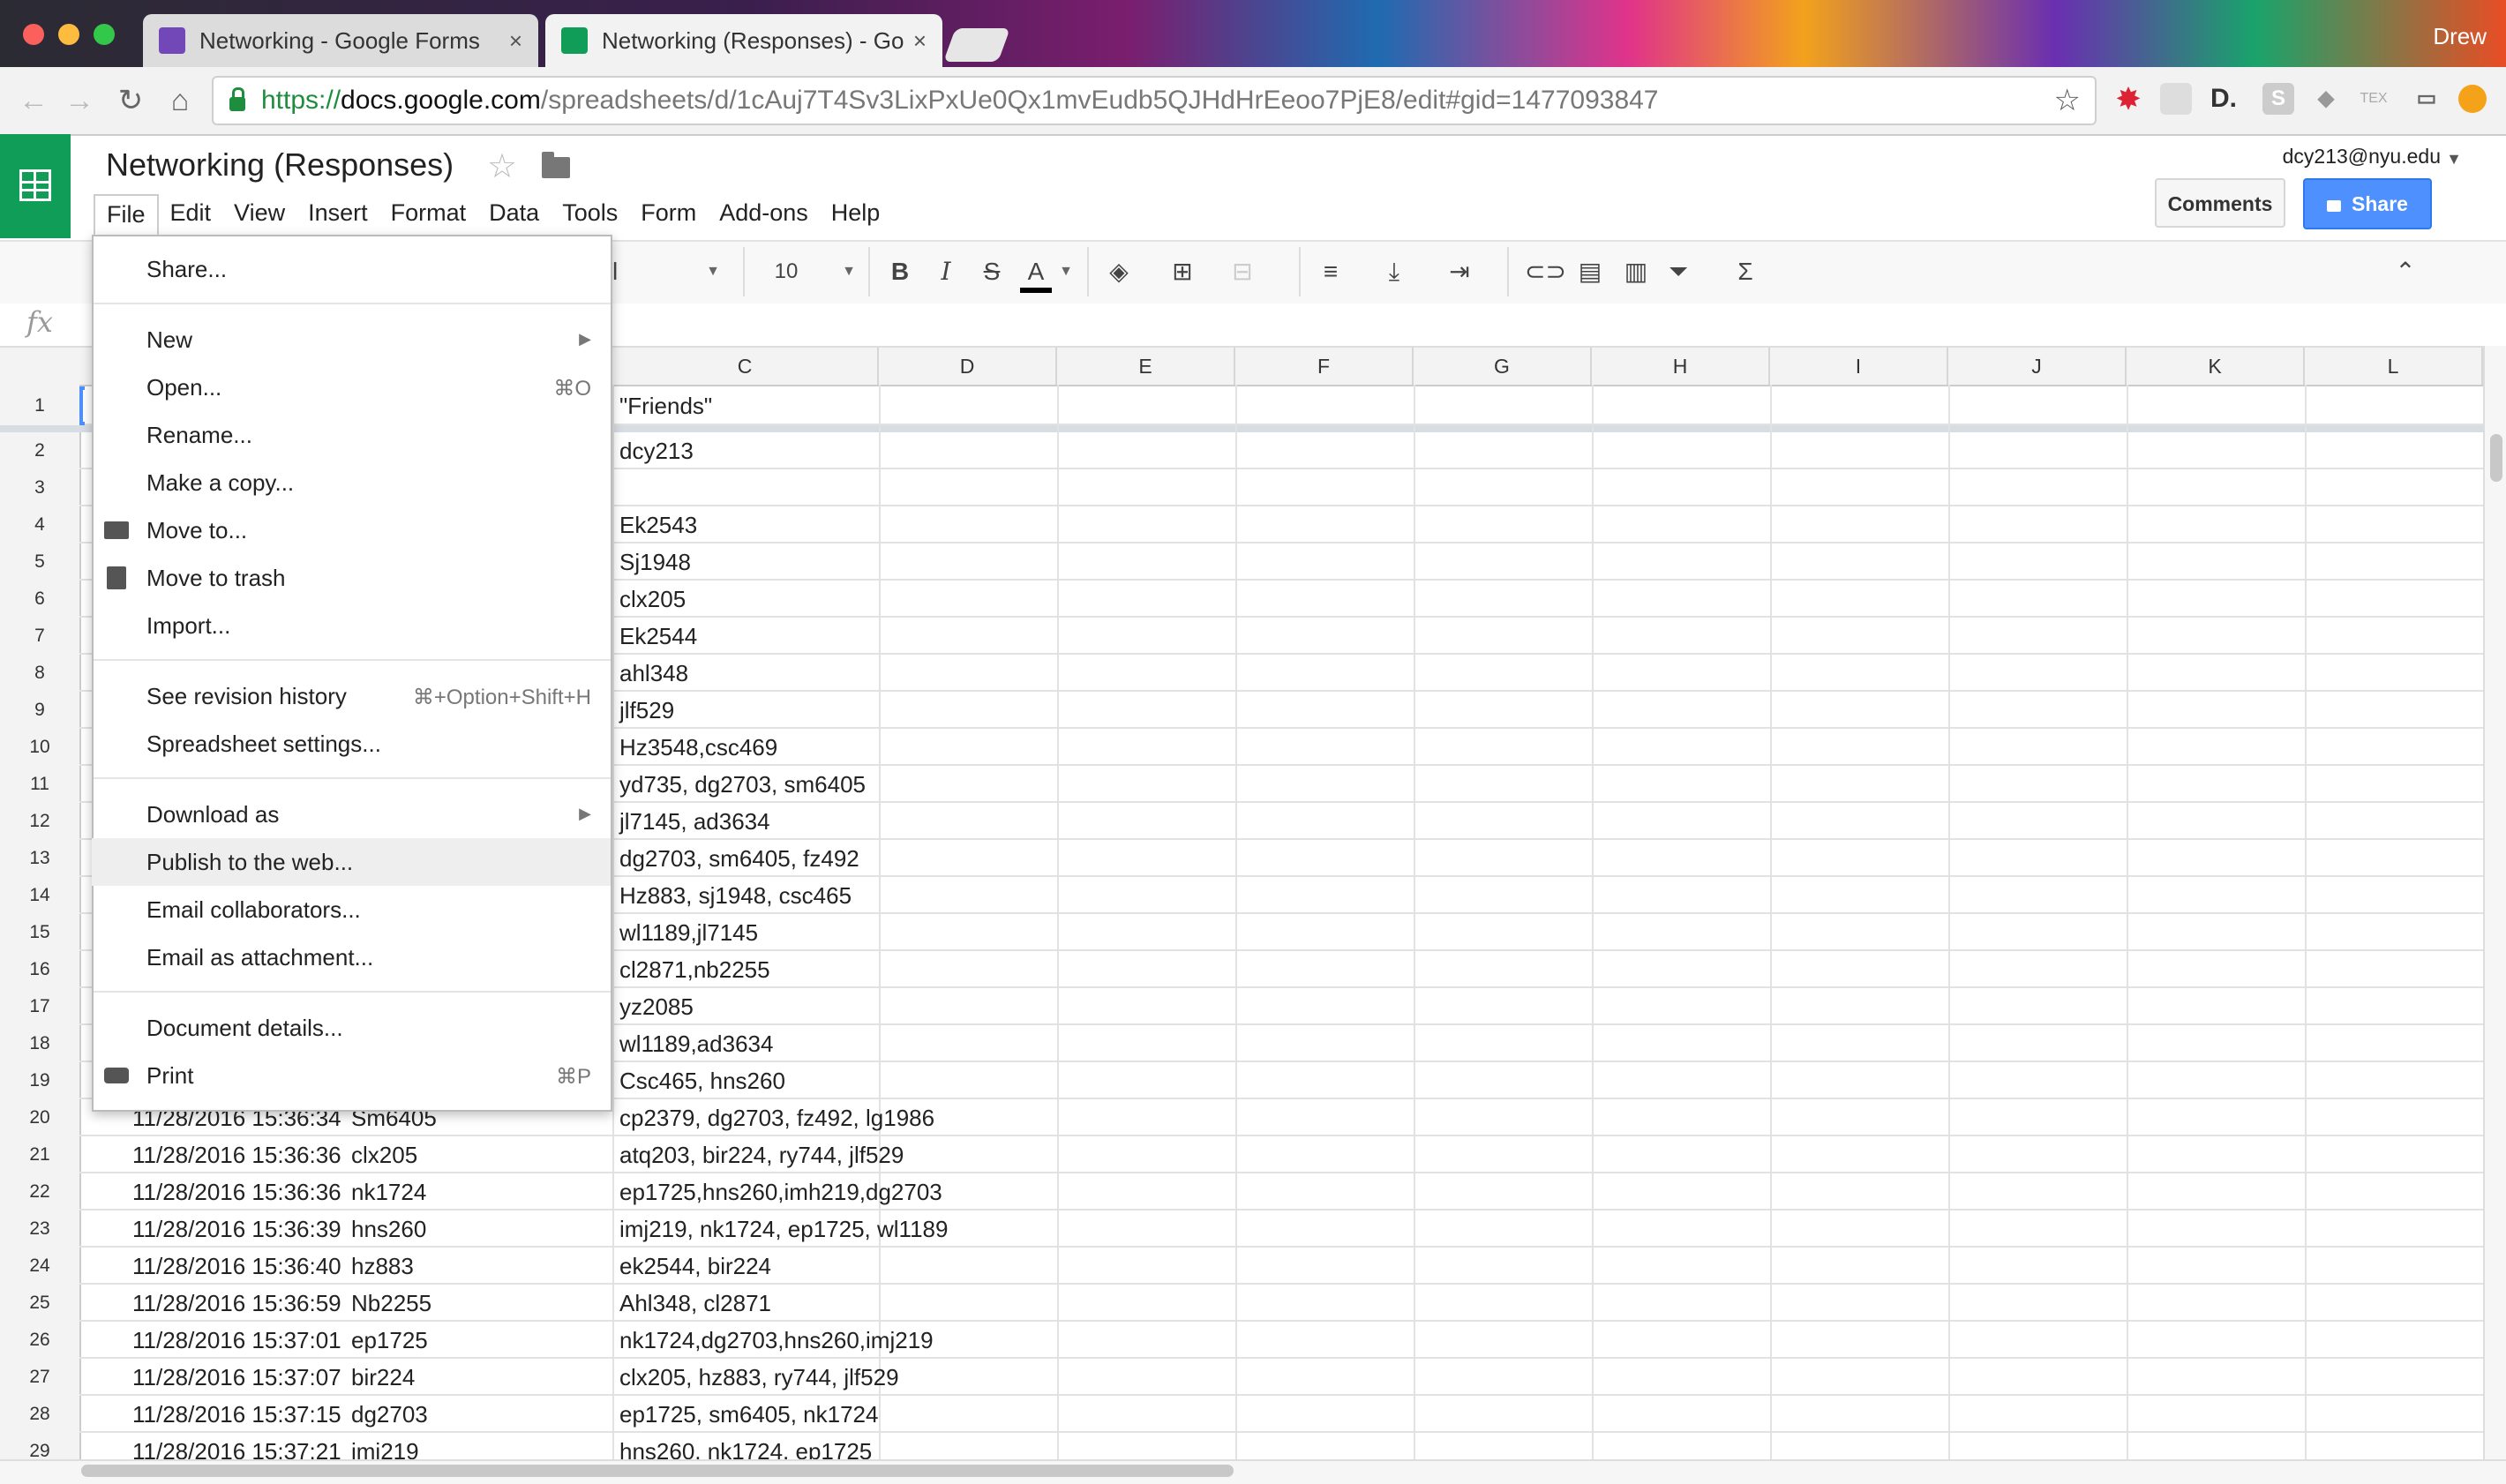 This screenshot has height=1484, width=2506. Describe the element at coordinates (237, 1414) in the screenshot. I see `cell-a: 11/28/2016 15:37:15` at that location.